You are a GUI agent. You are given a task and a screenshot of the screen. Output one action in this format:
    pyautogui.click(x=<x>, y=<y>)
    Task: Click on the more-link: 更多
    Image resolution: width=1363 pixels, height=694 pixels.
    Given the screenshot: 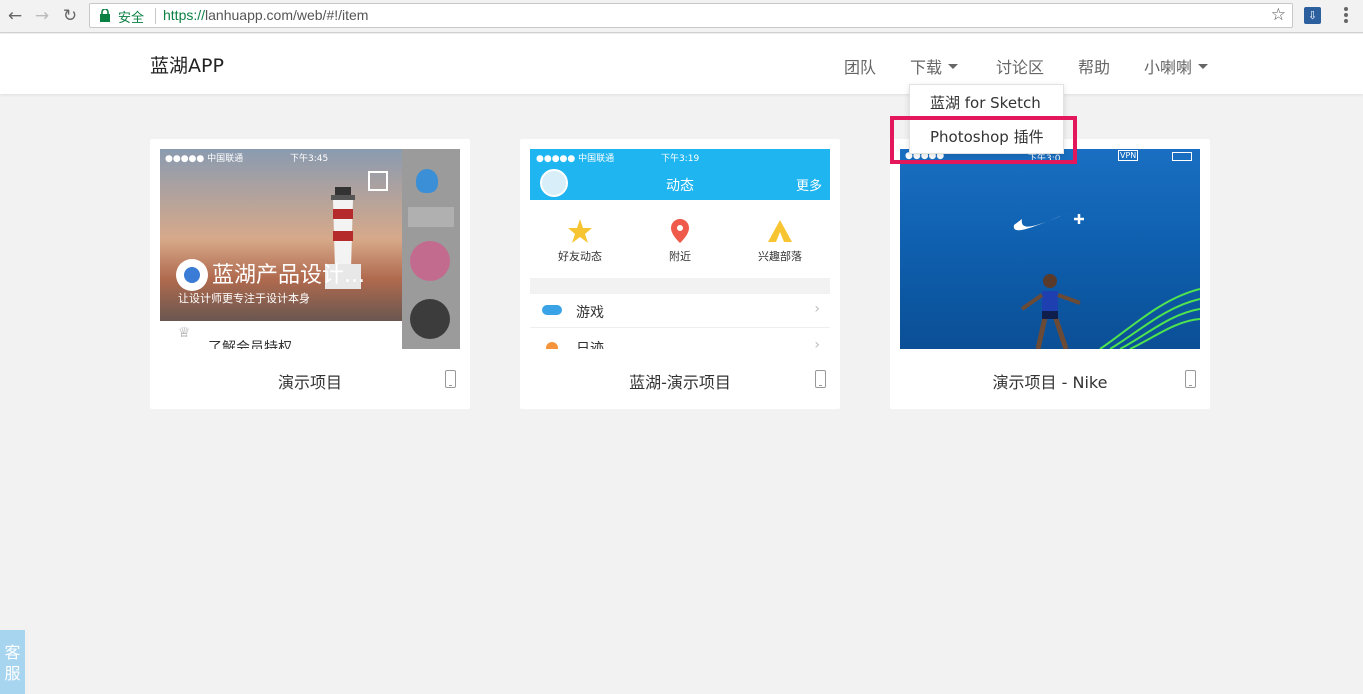 What is the action you would take?
    pyautogui.click(x=808, y=186)
    